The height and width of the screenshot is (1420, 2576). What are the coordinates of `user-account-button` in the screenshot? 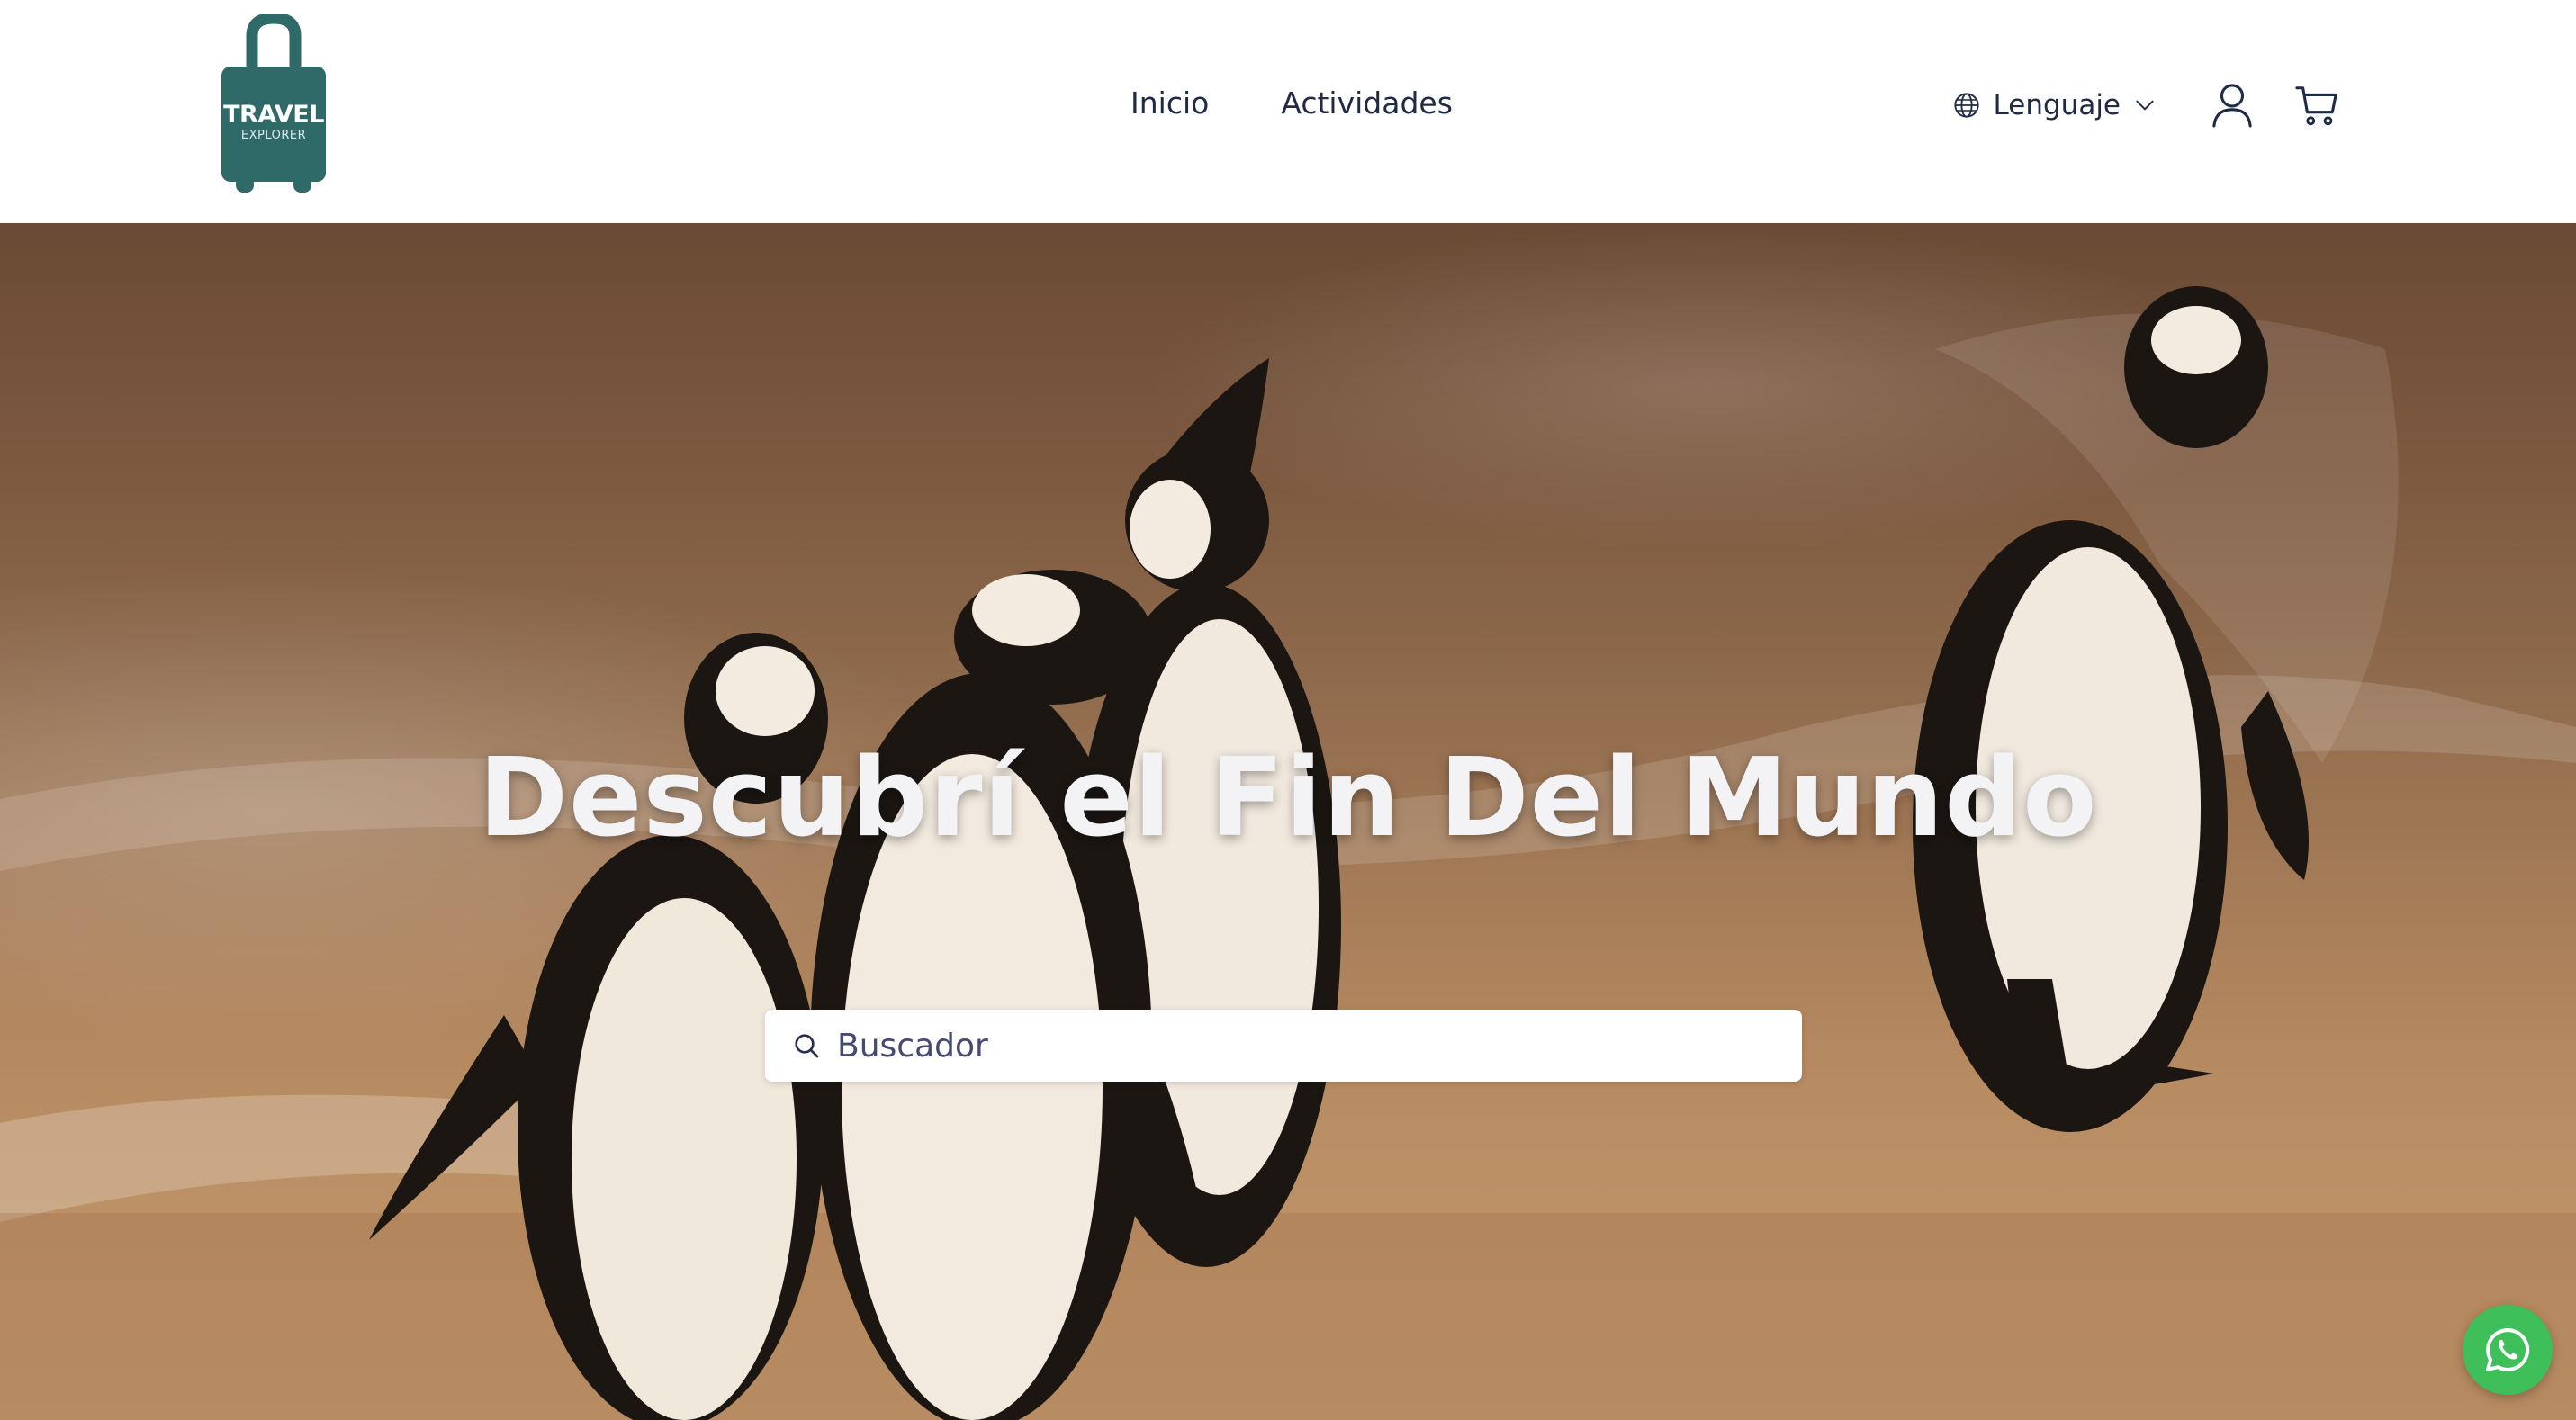 It's located at (2232, 105).